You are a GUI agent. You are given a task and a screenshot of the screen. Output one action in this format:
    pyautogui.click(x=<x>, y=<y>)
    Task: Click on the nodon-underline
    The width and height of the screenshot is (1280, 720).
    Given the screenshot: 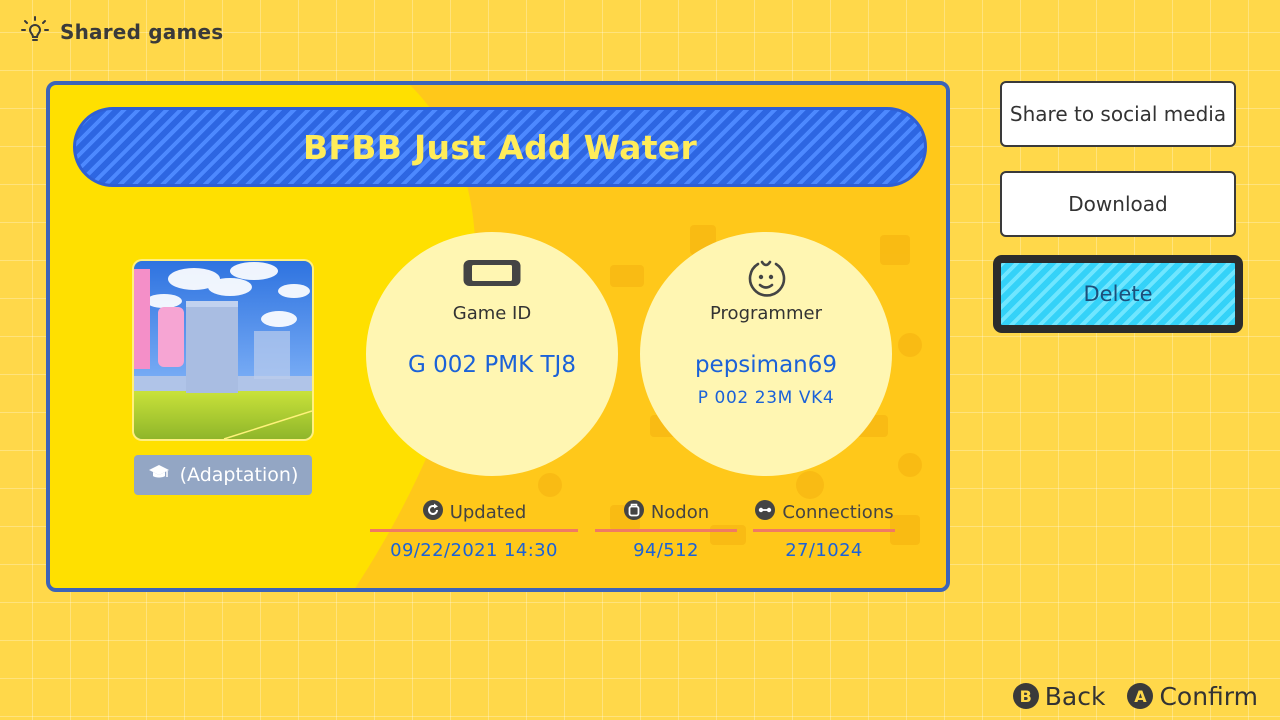 What is the action you would take?
    pyautogui.click(x=666, y=530)
    